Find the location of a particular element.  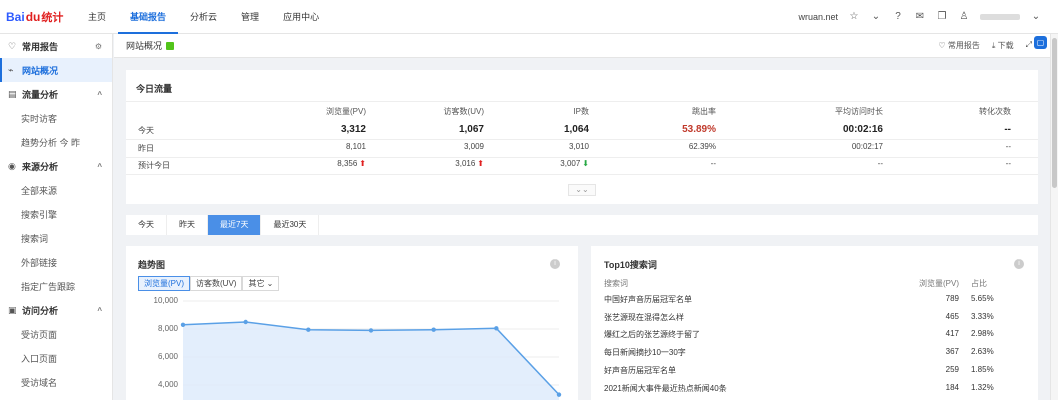

keyword-cell: 张艺源现在混得怎么样 is located at coordinates (644, 317).